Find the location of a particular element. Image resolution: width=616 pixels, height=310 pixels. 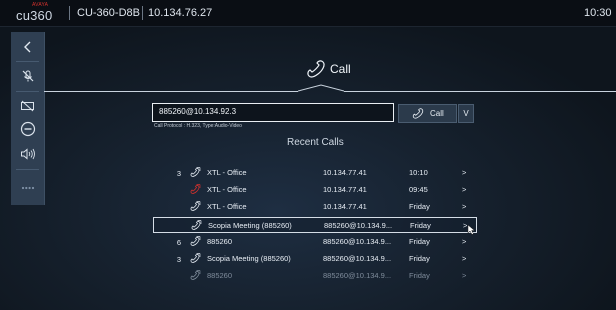

camera-off-icon is located at coordinates (27, 106).